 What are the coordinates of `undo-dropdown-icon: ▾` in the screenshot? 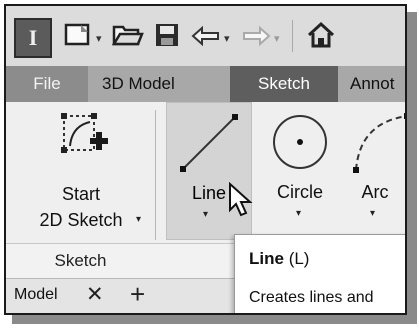 It's located at (227, 38).